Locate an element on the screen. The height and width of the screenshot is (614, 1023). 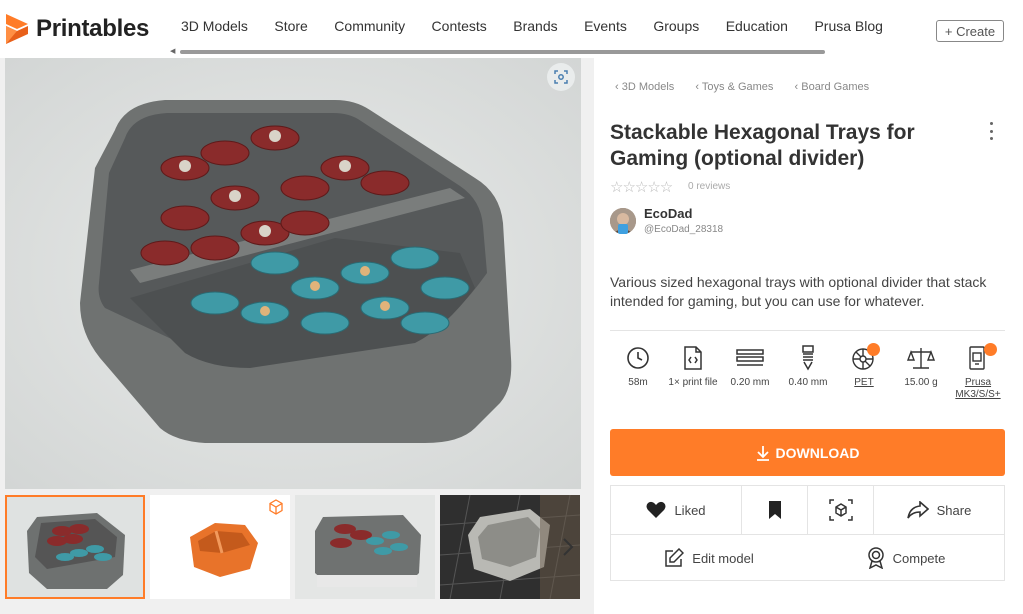
download-button: DOWNLOAD is located at coordinates (807, 452).